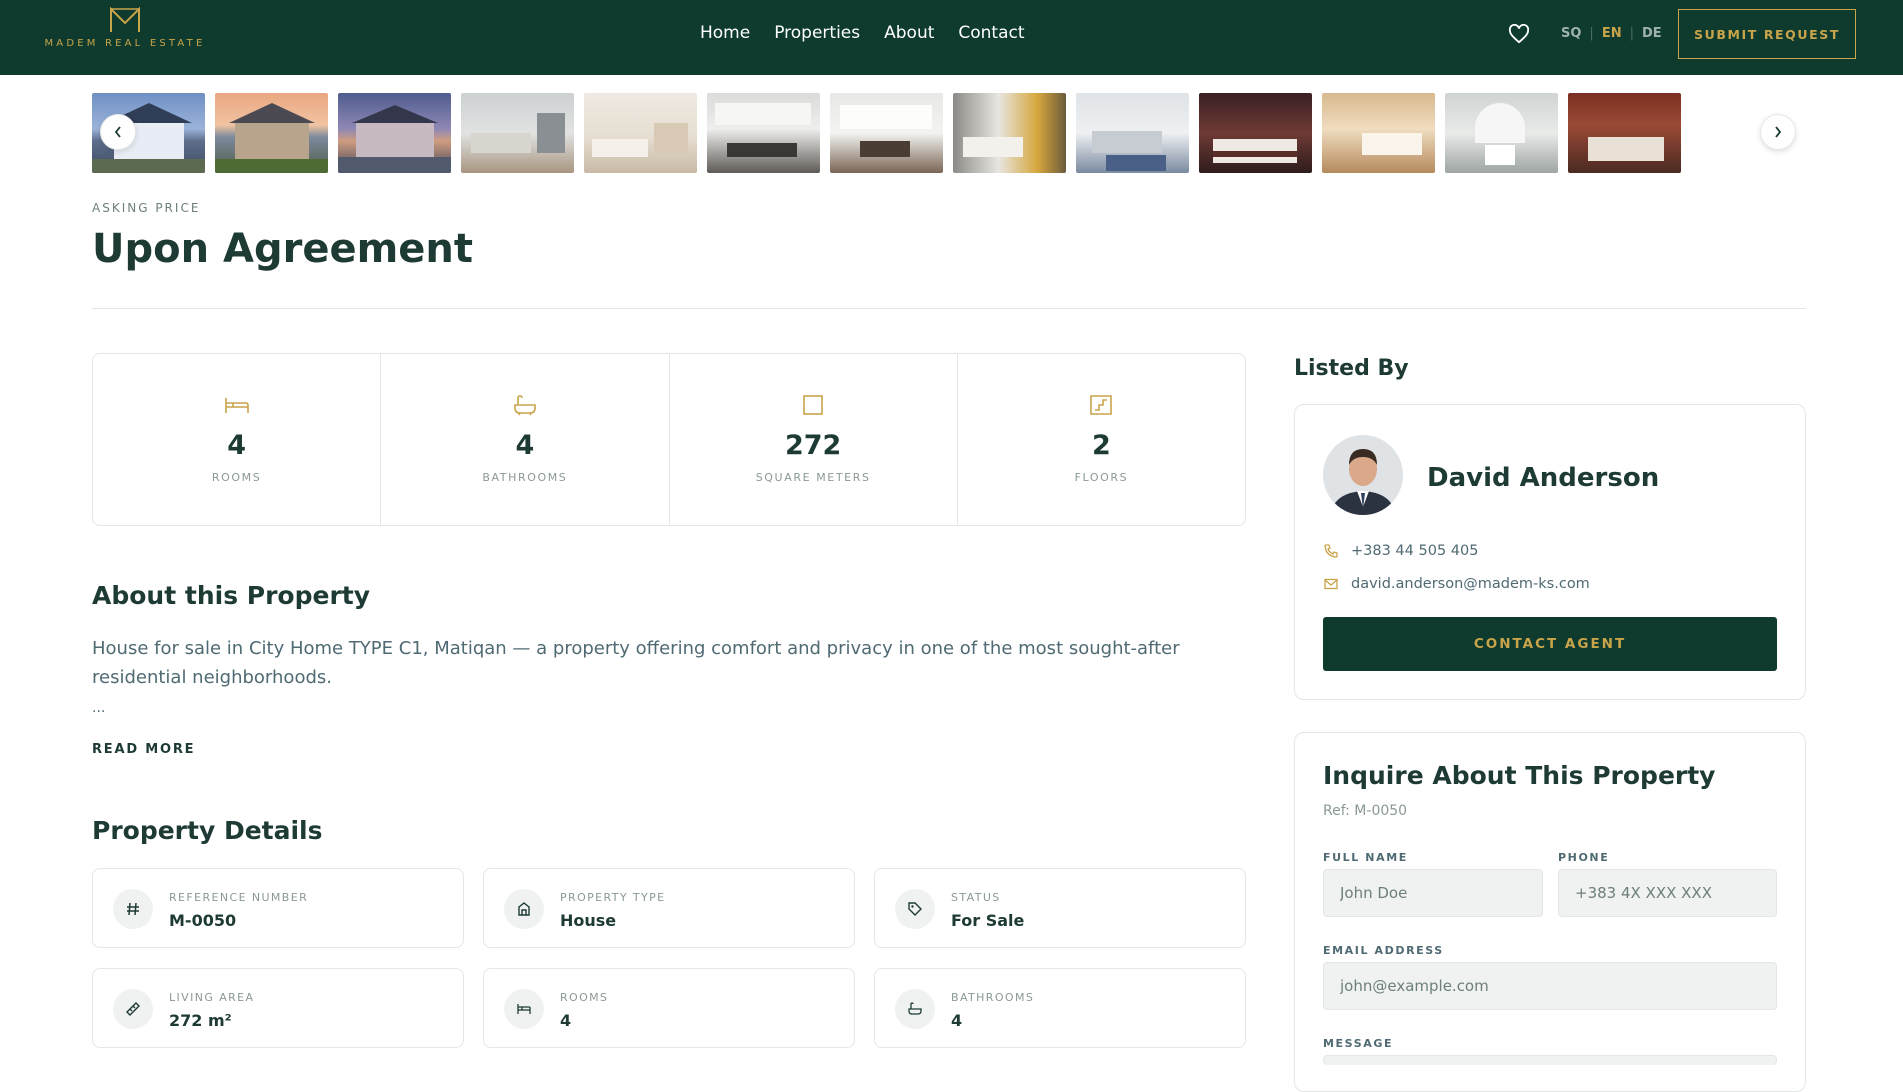 The width and height of the screenshot is (1903, 1092). I want to click on lang-de: DE, so click(1652, 33).